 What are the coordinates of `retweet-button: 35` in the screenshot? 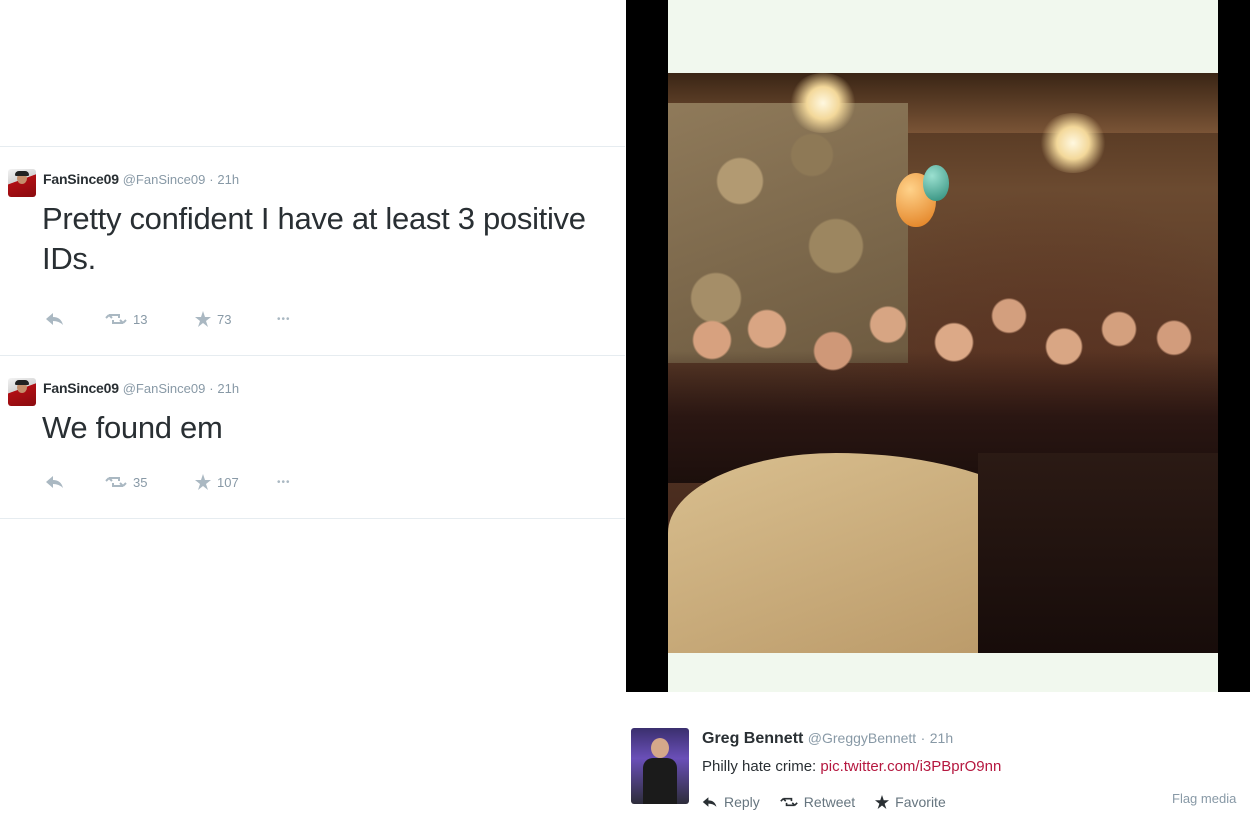 It's located at (150, 482).